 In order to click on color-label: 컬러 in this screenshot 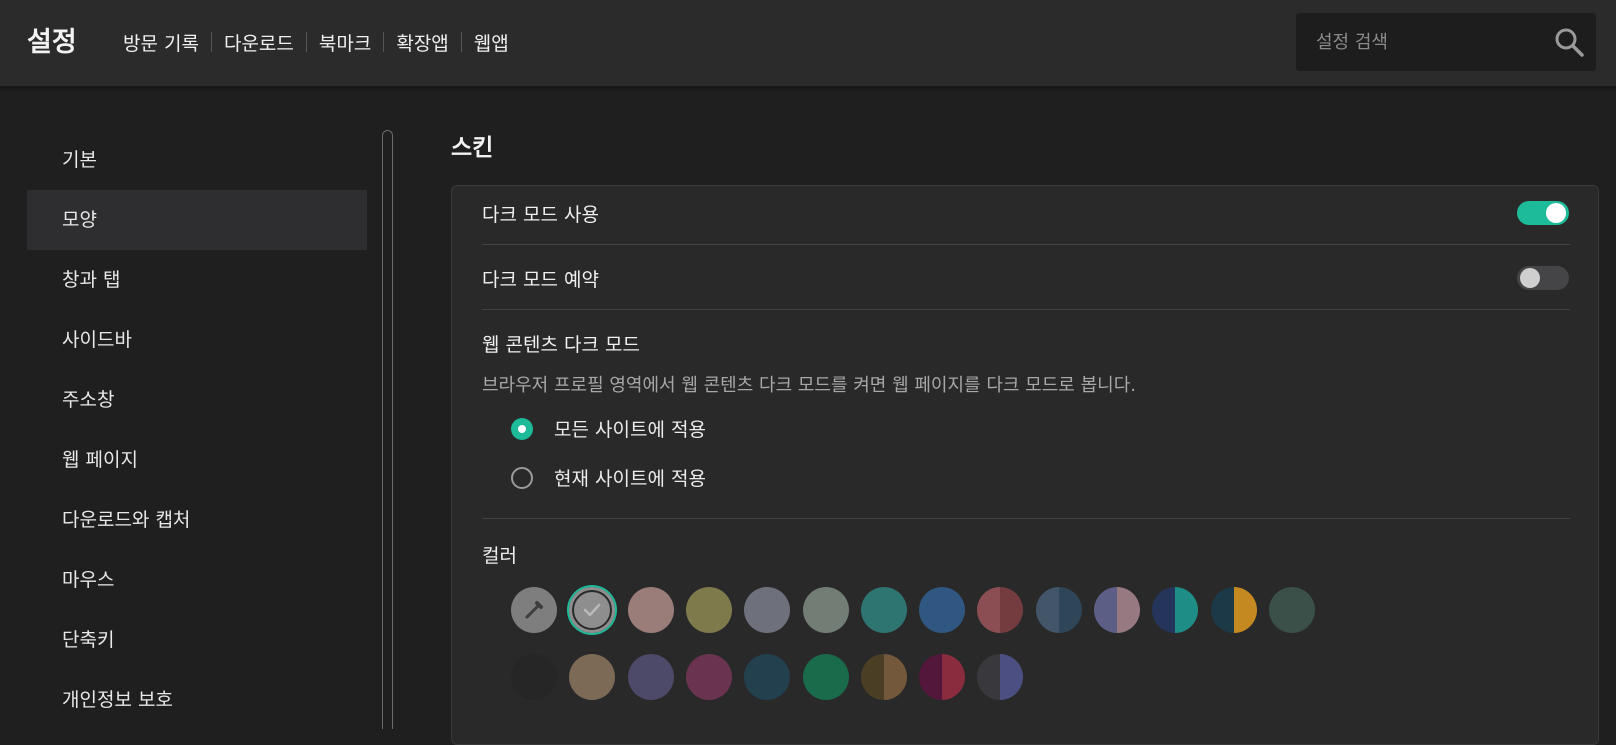, I will do `click(499, 556)`.